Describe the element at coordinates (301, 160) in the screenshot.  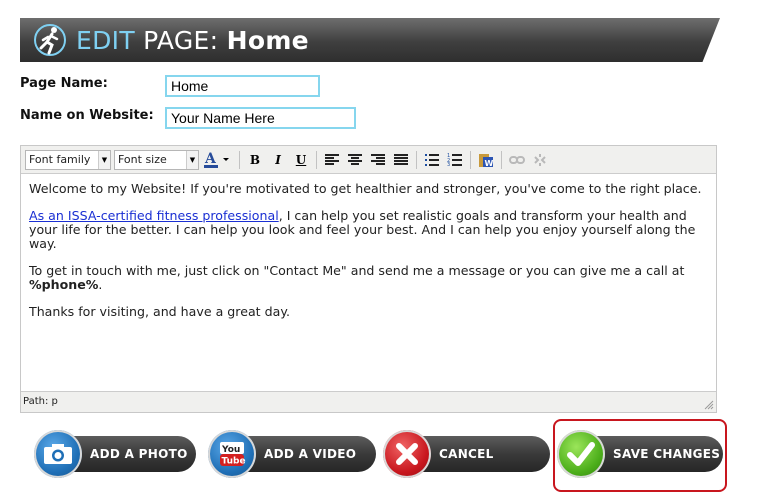
I see `underline-icon: U` at that location.